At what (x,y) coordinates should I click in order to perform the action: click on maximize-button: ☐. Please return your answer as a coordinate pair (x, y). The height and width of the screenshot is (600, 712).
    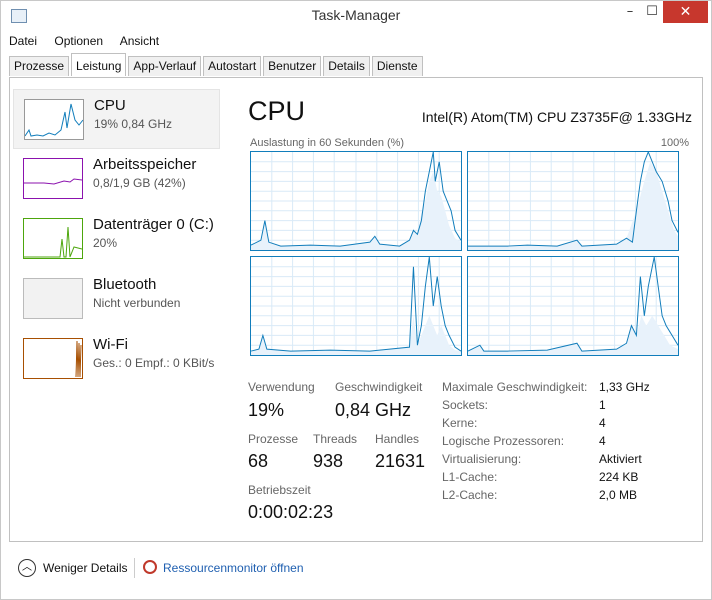
    Looking at the image, I should click on (652, 12).